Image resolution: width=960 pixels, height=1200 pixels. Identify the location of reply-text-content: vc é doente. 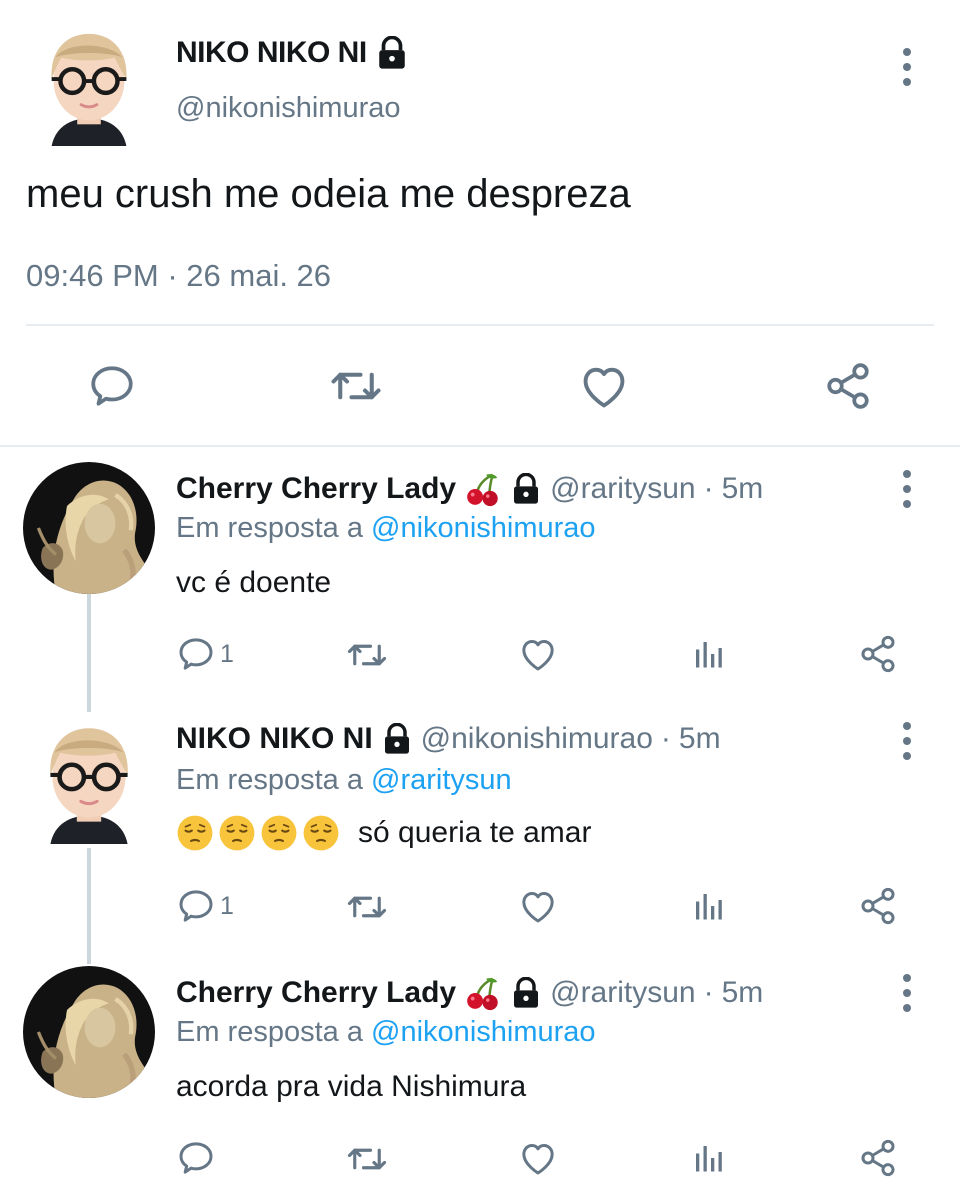
(254, 582).